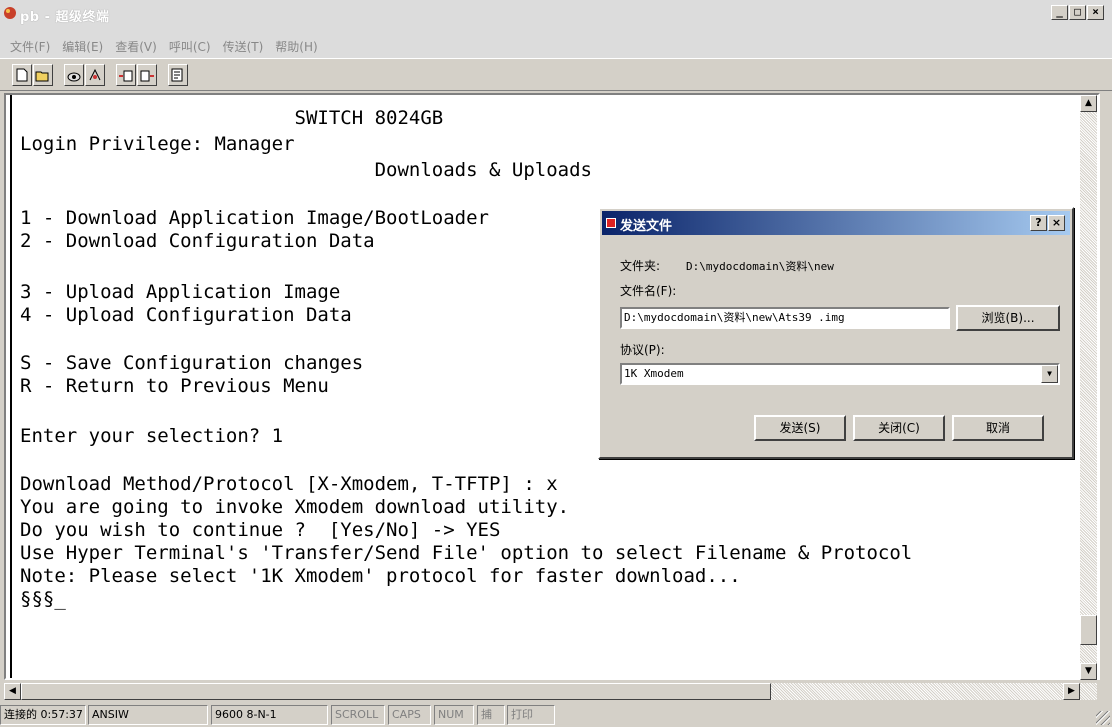 The image size is (1112, 727). What do you see at coordinates (998, 428) in the screenshot?
I see `cancel-button: 取消` at bounding box center [998, 428].